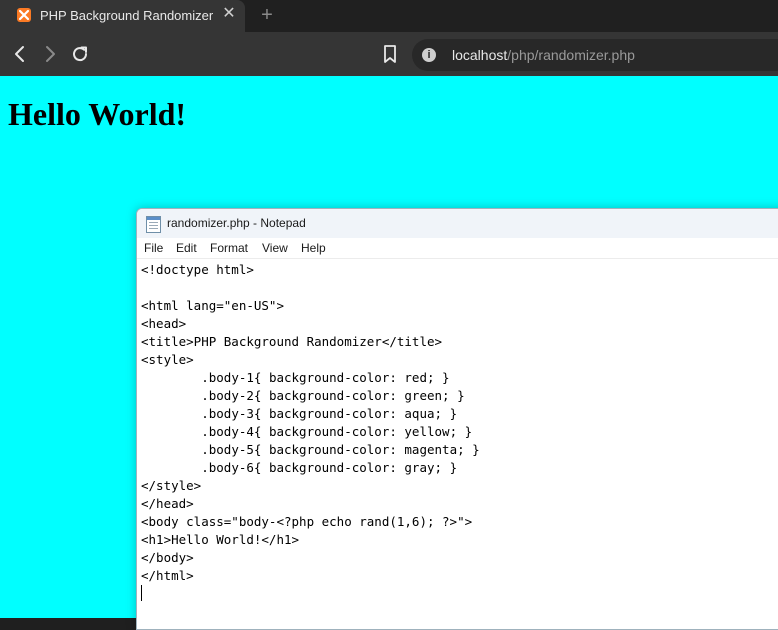 The width and height of the screenshot is (778, 630). Describe the element at coordinates (141, 593) in the screenshot. I see `text-caret` at that location.